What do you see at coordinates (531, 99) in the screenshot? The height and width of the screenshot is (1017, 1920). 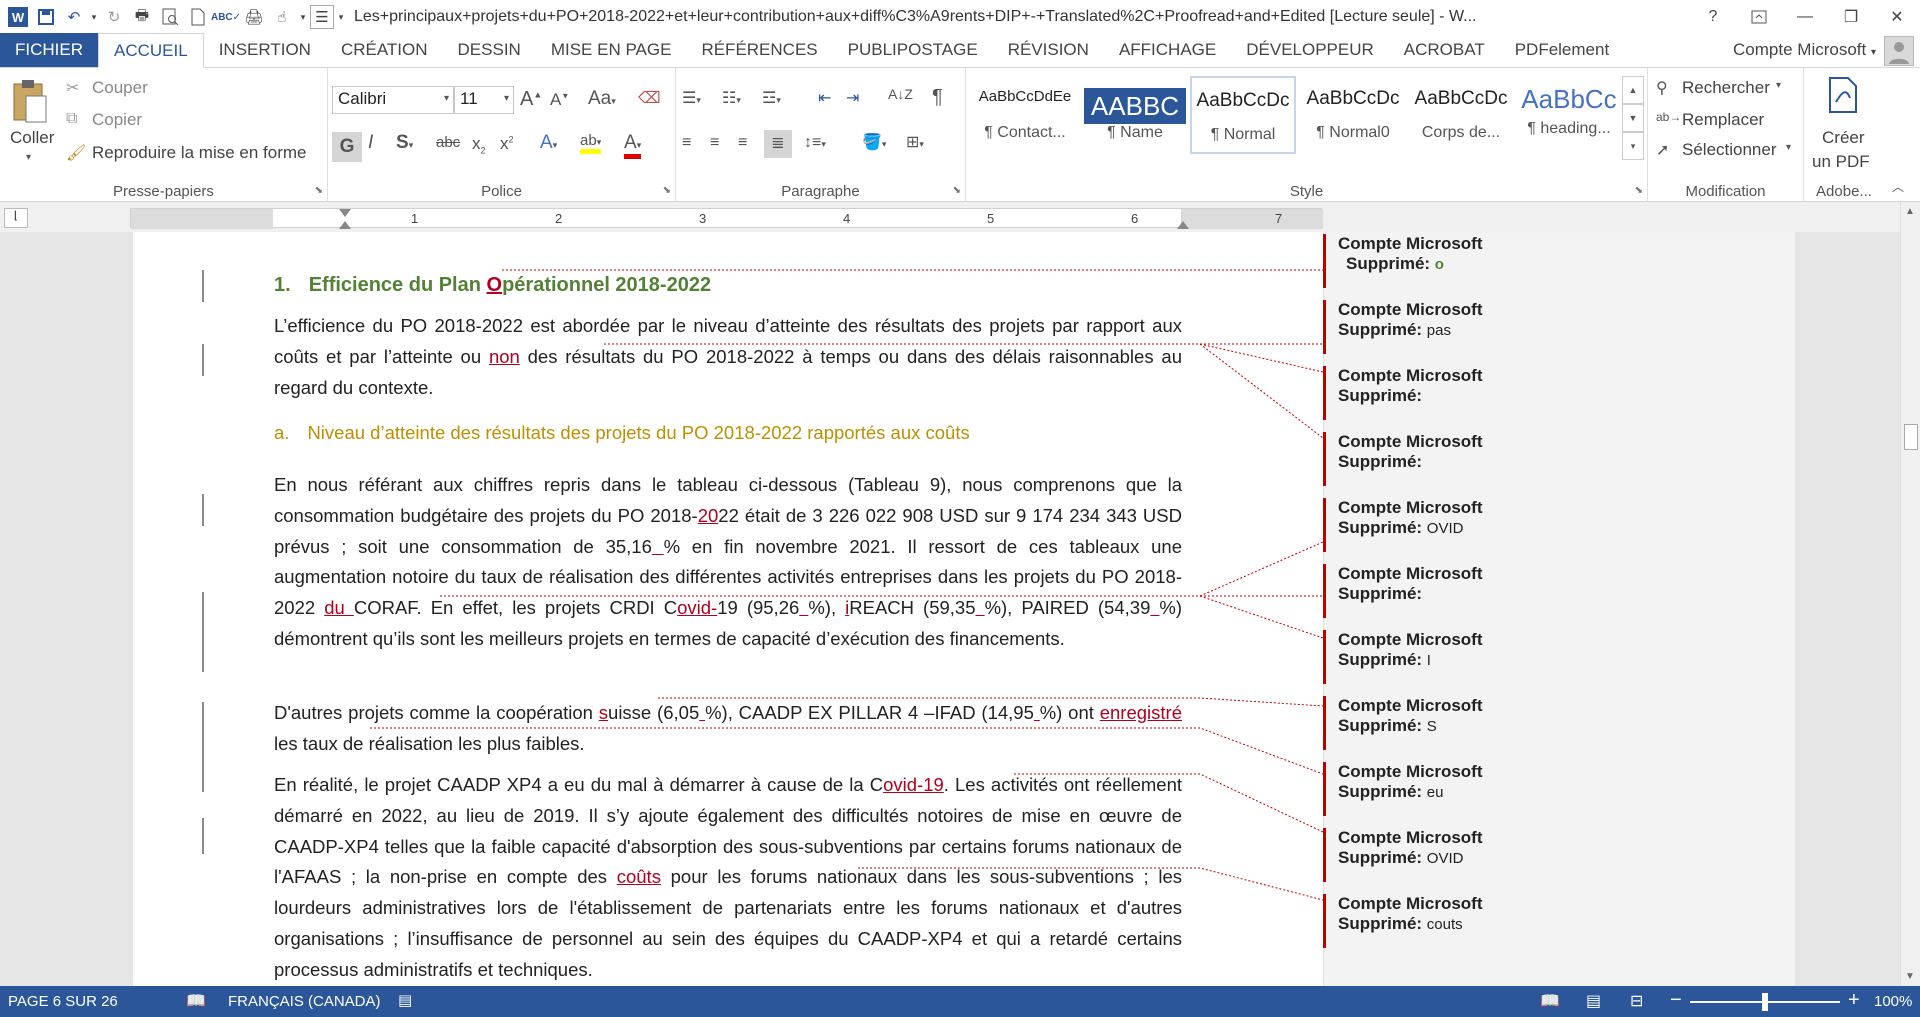 I see `grow-font-icon: A▲` at bounding box center [531, 99].